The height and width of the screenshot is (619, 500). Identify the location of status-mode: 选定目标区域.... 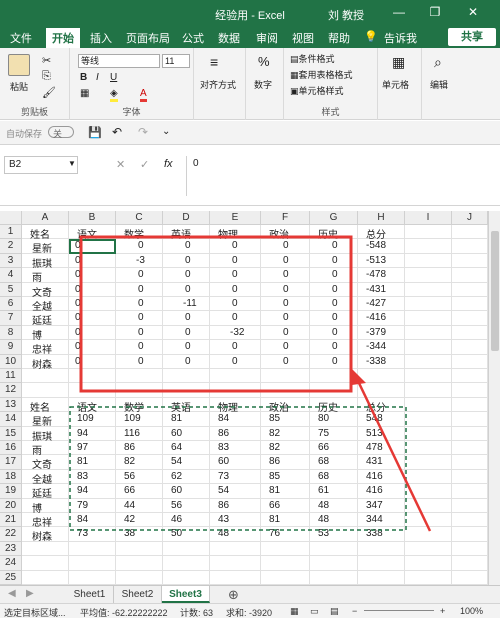
(35, 613).